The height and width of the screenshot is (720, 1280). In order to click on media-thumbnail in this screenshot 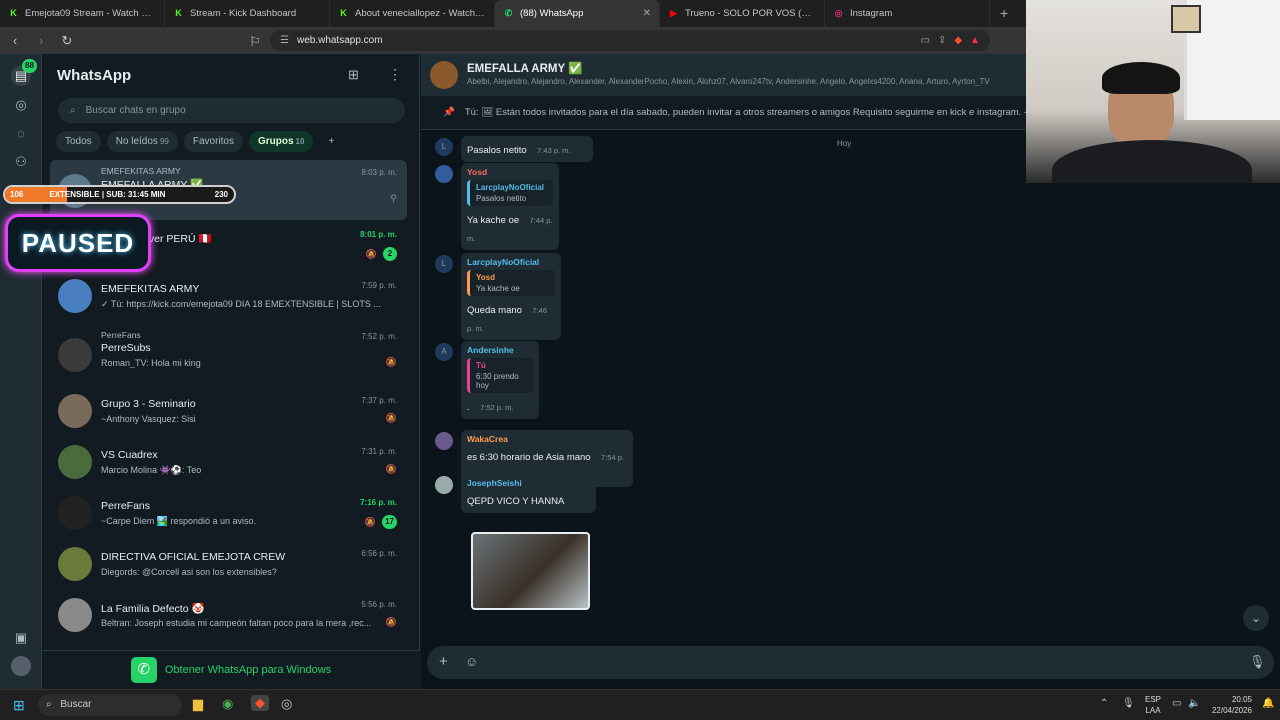, I will do `click(530, 571)`.